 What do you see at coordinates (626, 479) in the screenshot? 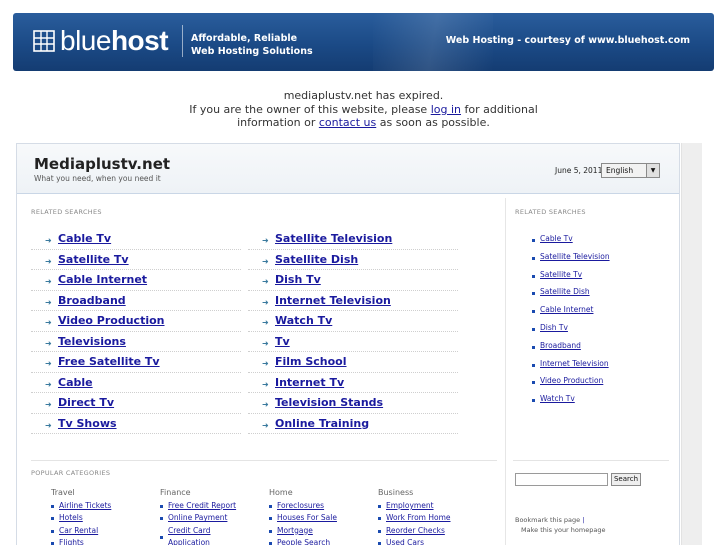
I see `search-button: Search` at bounding box center [626, 479].